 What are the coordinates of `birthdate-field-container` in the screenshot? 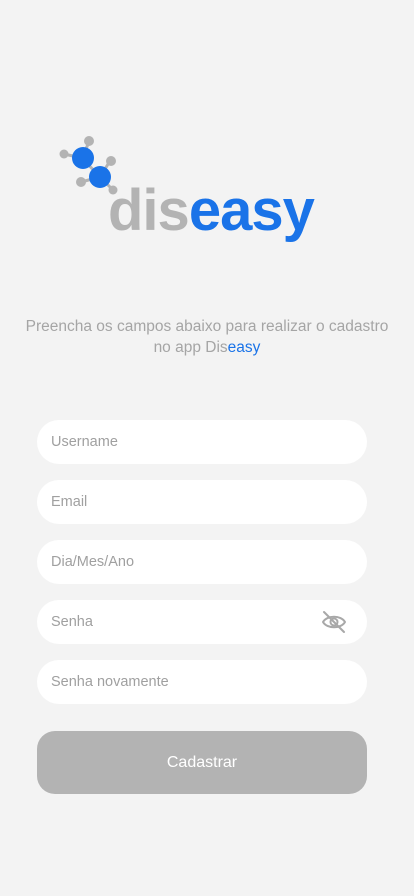 It's located at (202, 562).